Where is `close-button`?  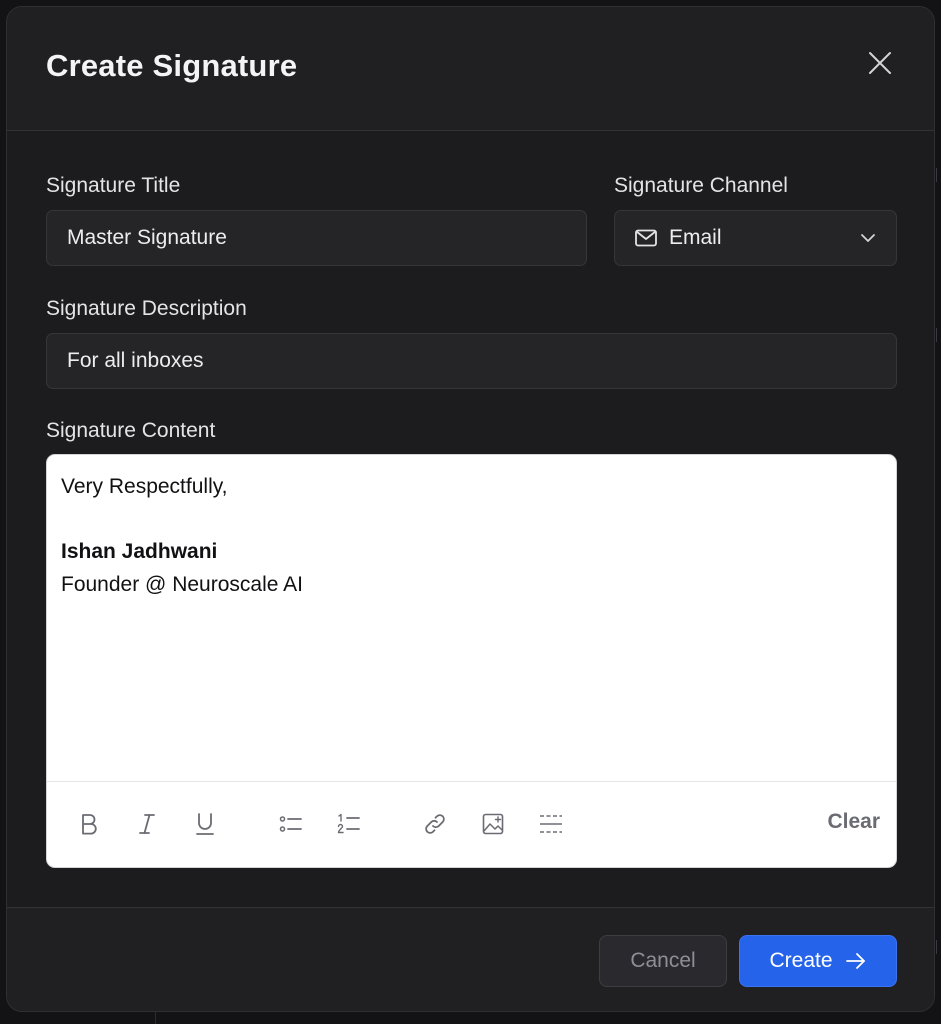 close-button is located at coordinates (880, 63).